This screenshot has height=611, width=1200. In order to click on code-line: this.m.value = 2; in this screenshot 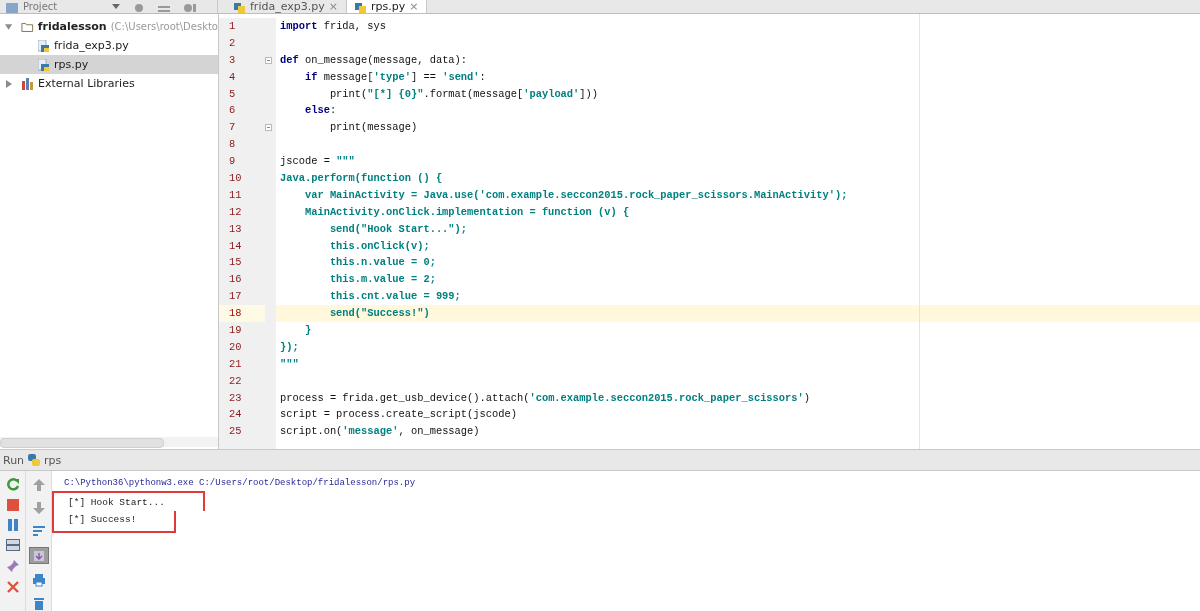, I will do `click(382, 279)`.